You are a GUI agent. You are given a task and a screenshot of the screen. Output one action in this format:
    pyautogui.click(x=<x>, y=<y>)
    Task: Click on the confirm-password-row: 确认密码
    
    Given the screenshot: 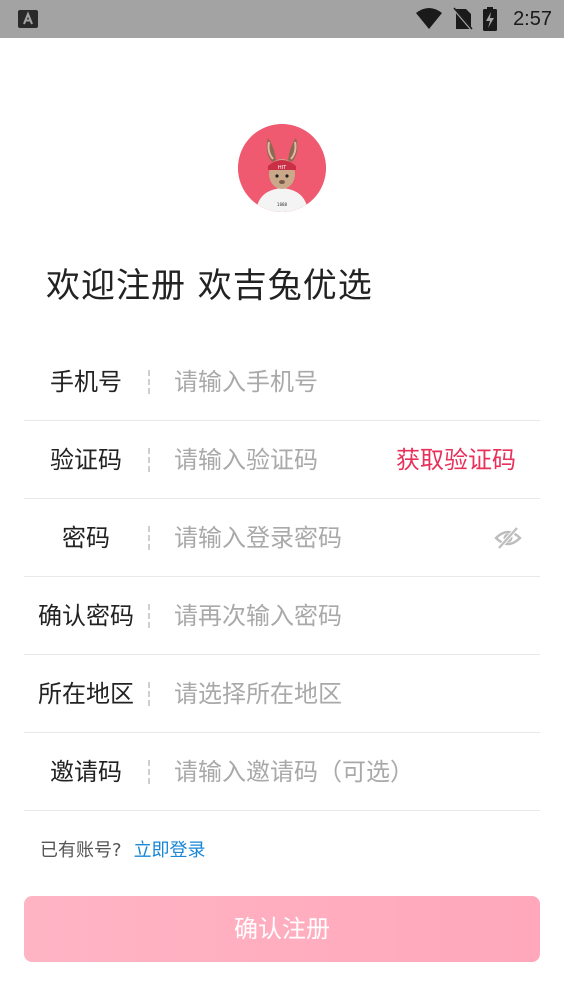 What is the action you would take?
    pyautogui.click(x=282, y=616)
    